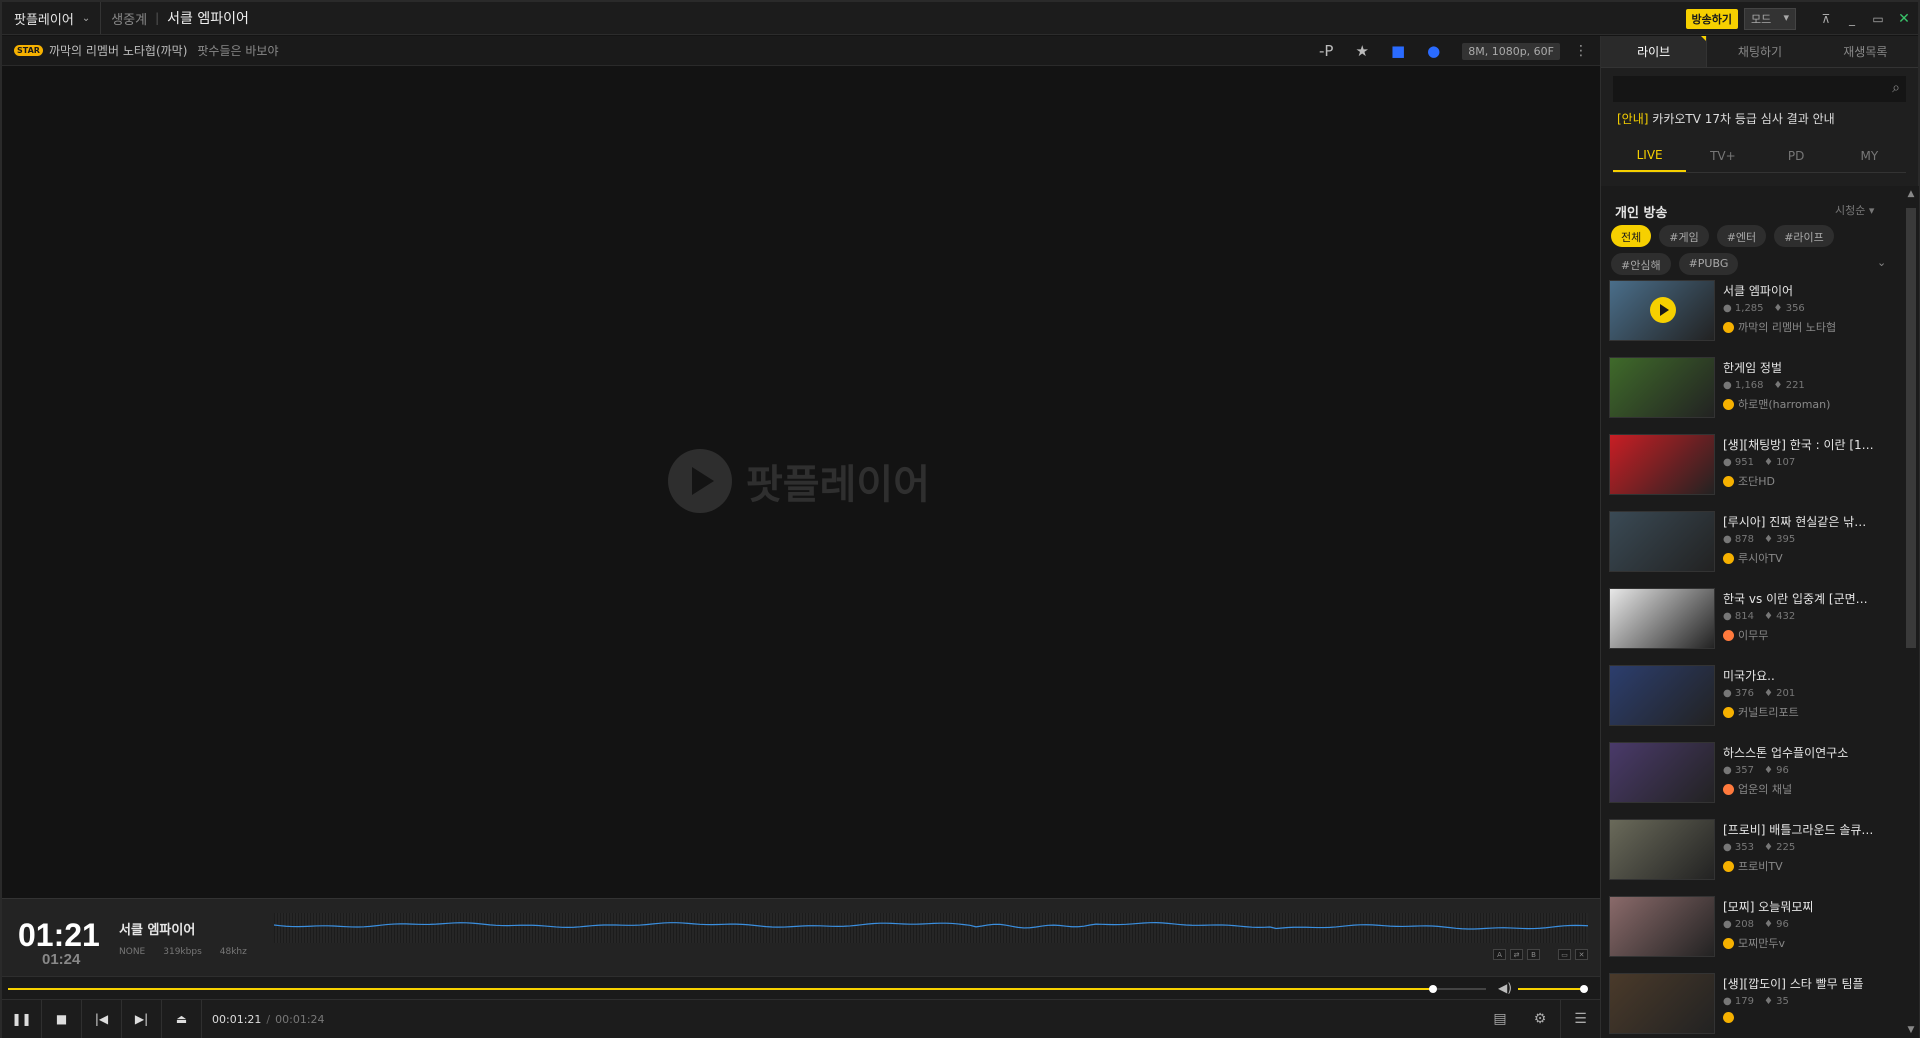  What do you see at coordinates (1878, 19) in the screenshot?
I see `maximize-icon: ▭` at bounding box center [1878, 19].